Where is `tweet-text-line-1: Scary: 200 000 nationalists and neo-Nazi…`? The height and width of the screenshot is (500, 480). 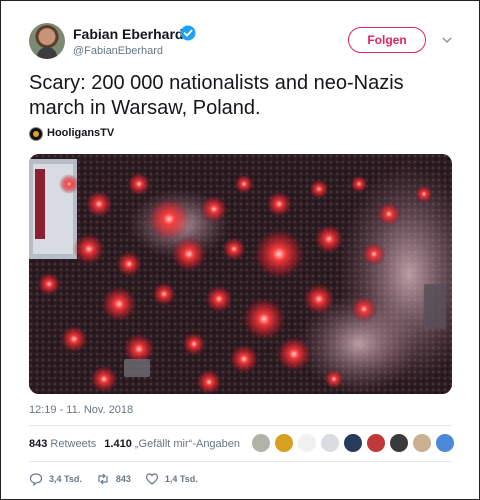 tweet-text-line-1: Scary: 200 000 nationalists and neo-Nazi… is located at coordinates (216, 83).